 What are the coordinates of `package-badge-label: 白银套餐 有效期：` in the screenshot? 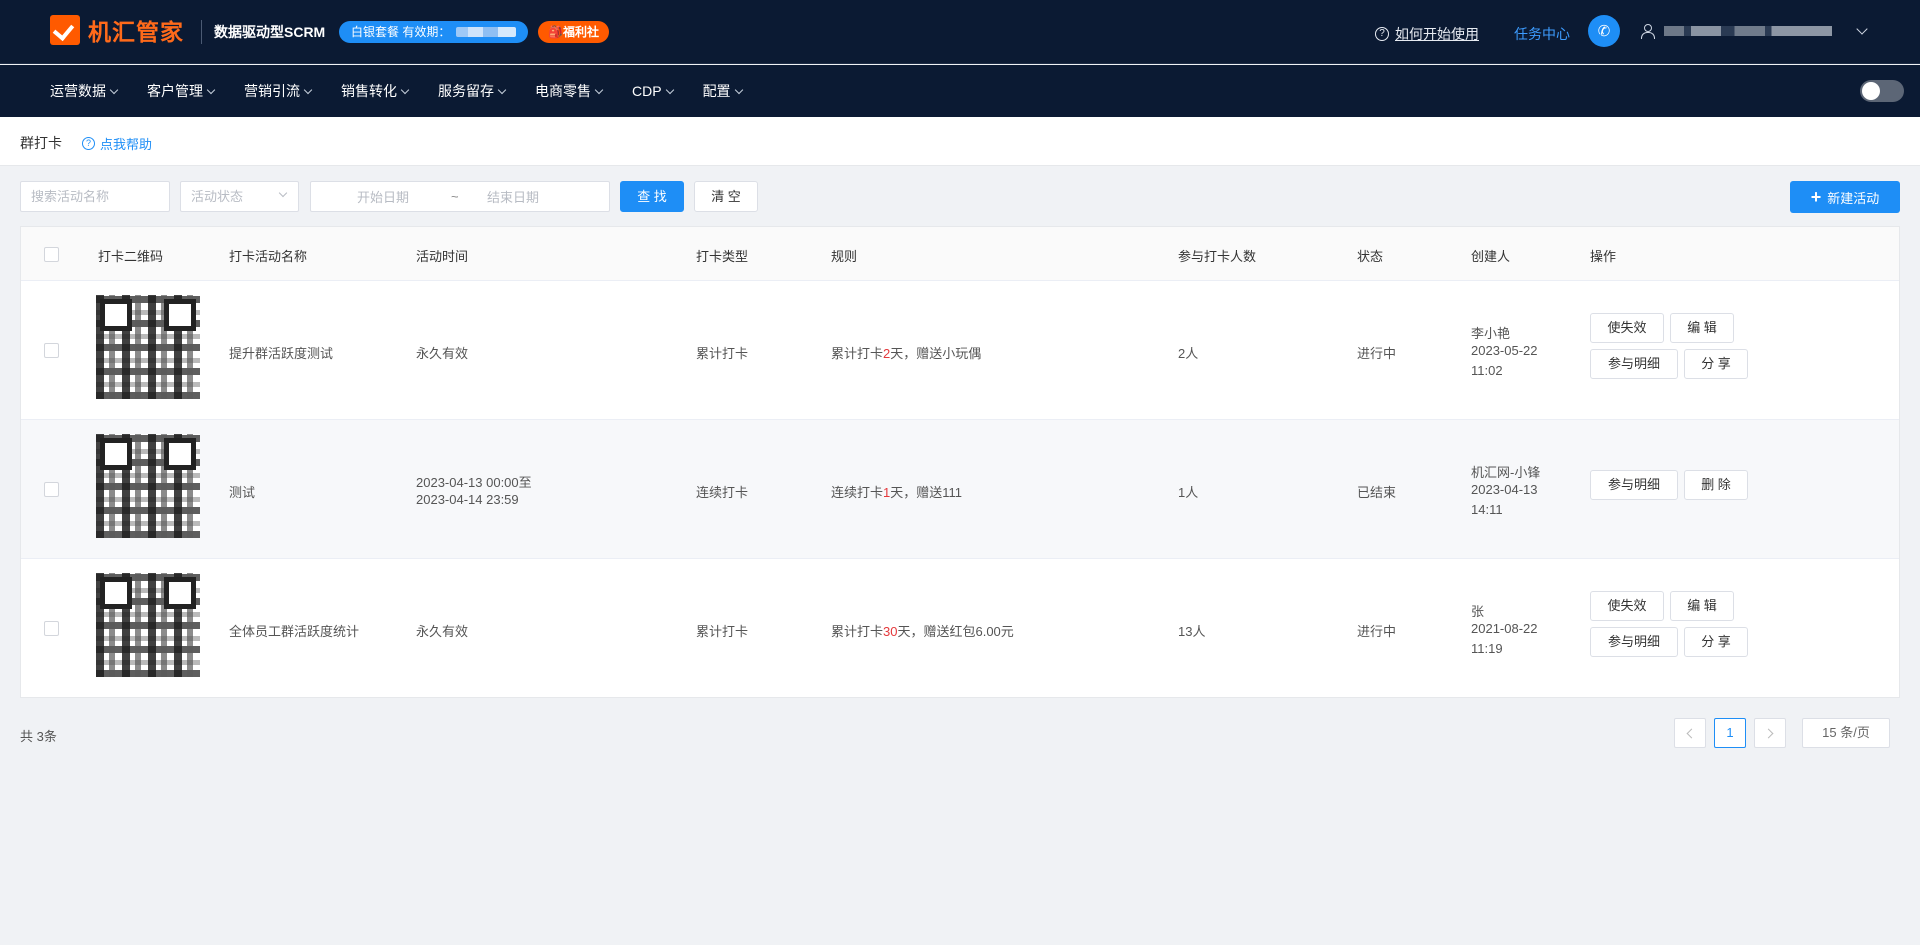 It's located at (401, 32).